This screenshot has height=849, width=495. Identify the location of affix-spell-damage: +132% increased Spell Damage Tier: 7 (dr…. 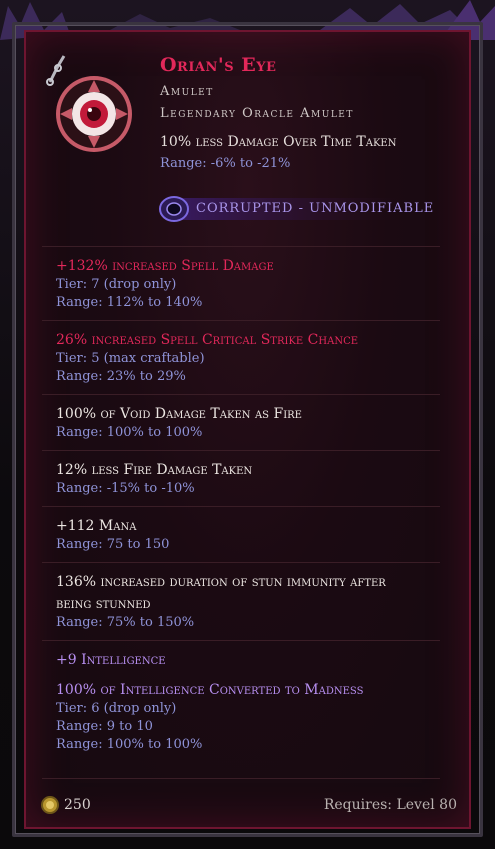
(251, 284).